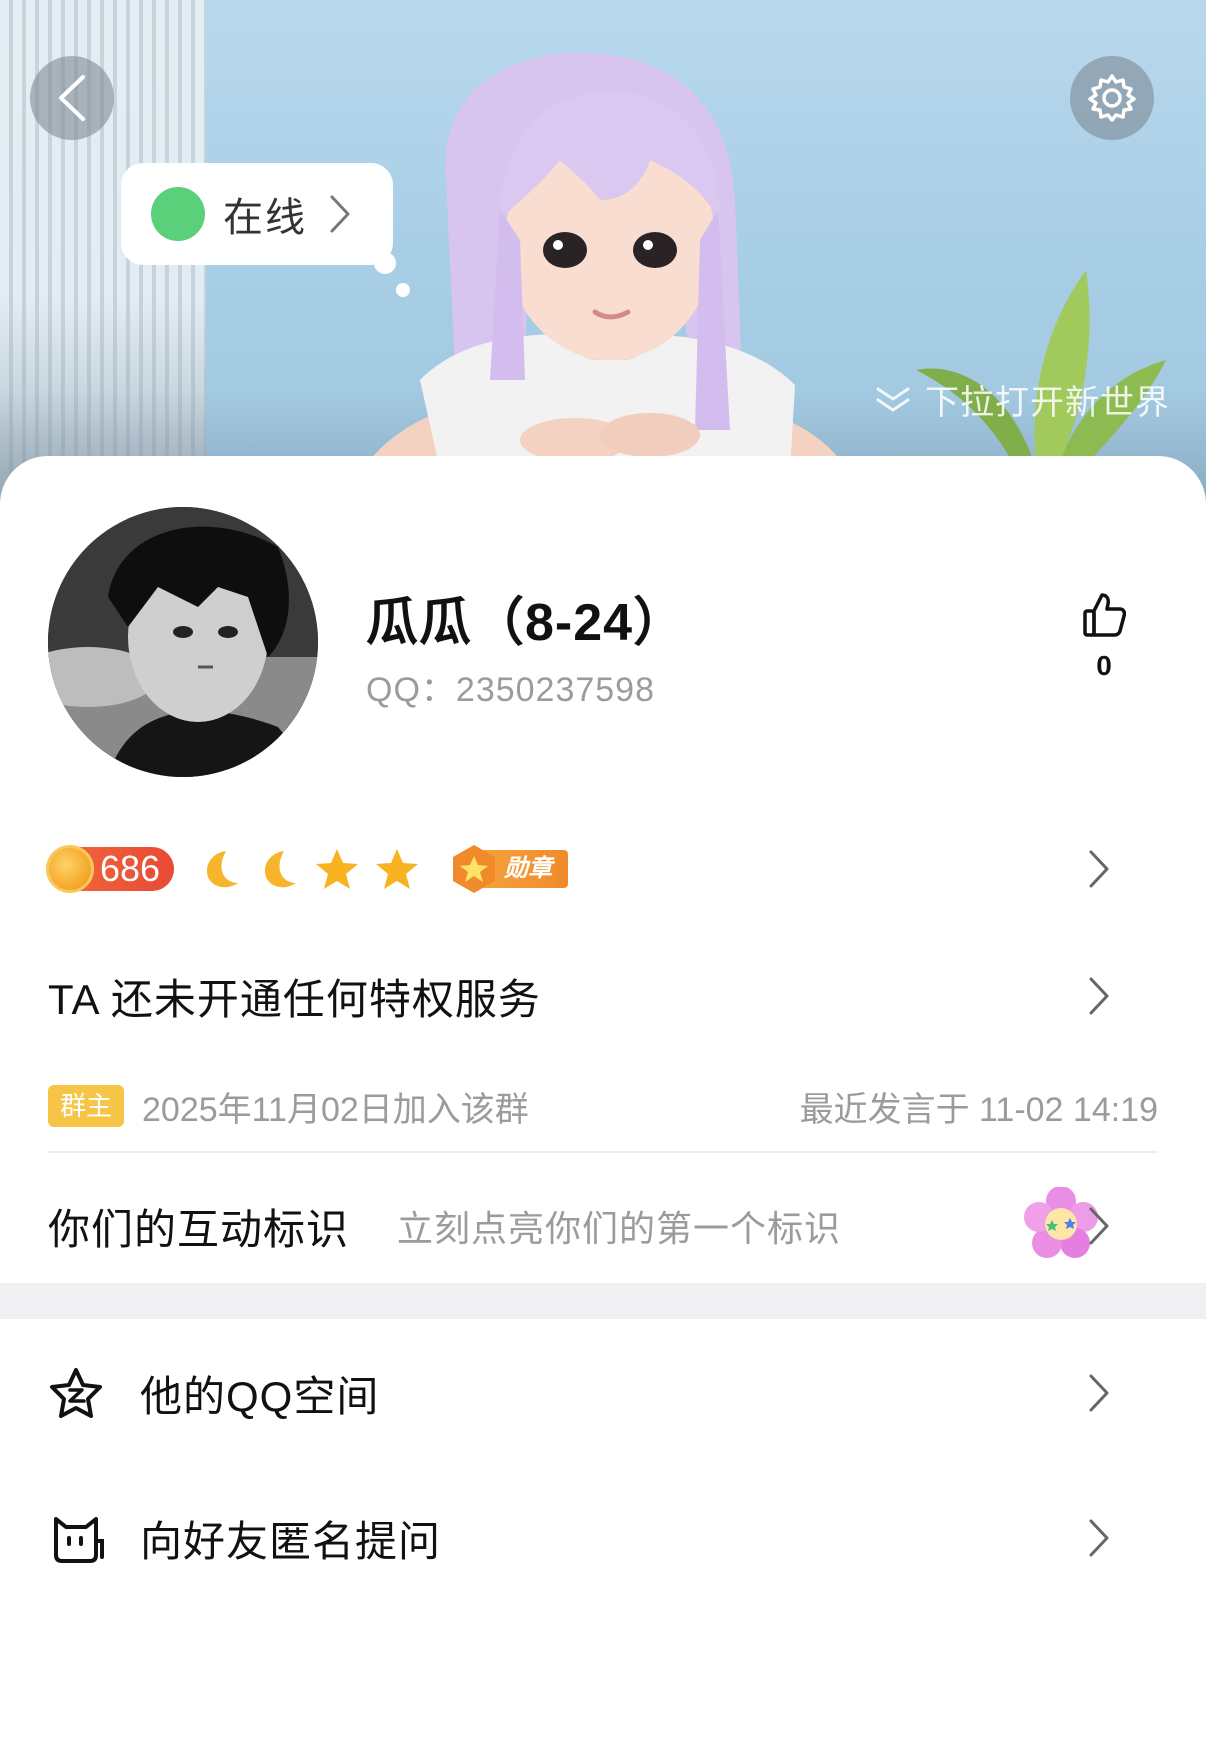 This screenshot has height=1740, width=1206. Describe the element at coordinates (602, 869) in the screenshot. I see `level-badges-row: 686 勋章` at that location.